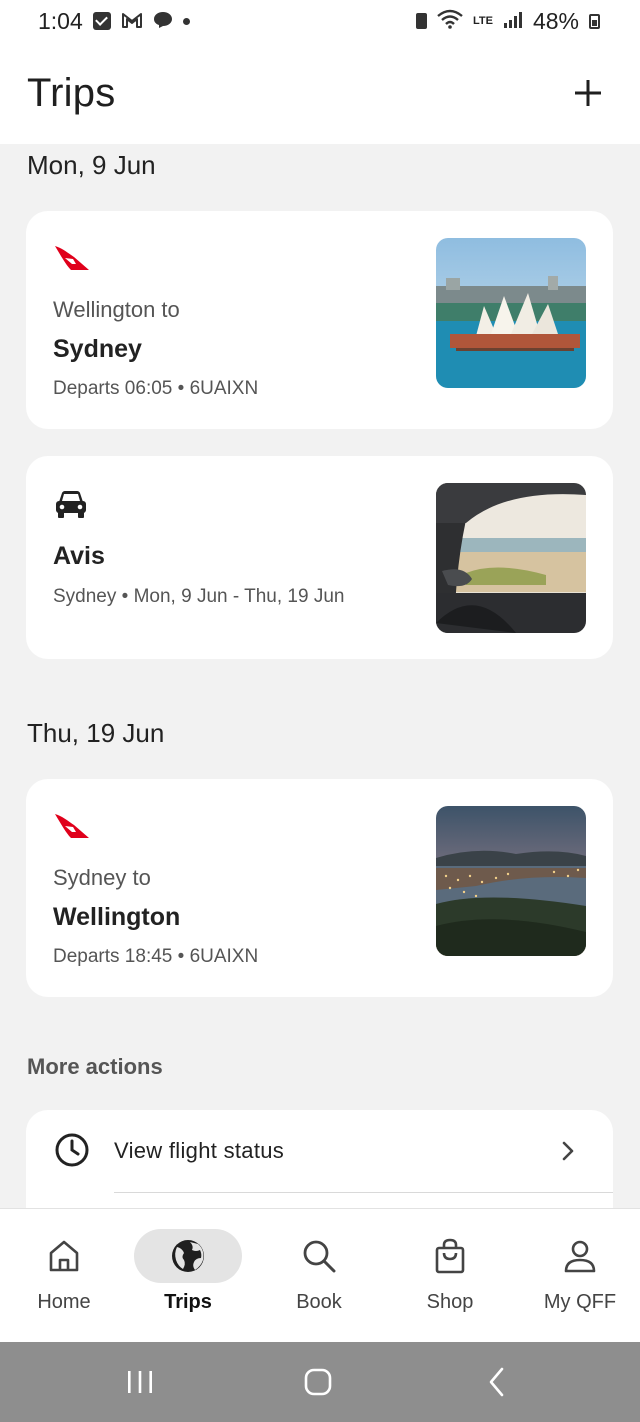 The image size is (640, 1422). I want to click on nav-home-label: Home, so click(64, 1302).